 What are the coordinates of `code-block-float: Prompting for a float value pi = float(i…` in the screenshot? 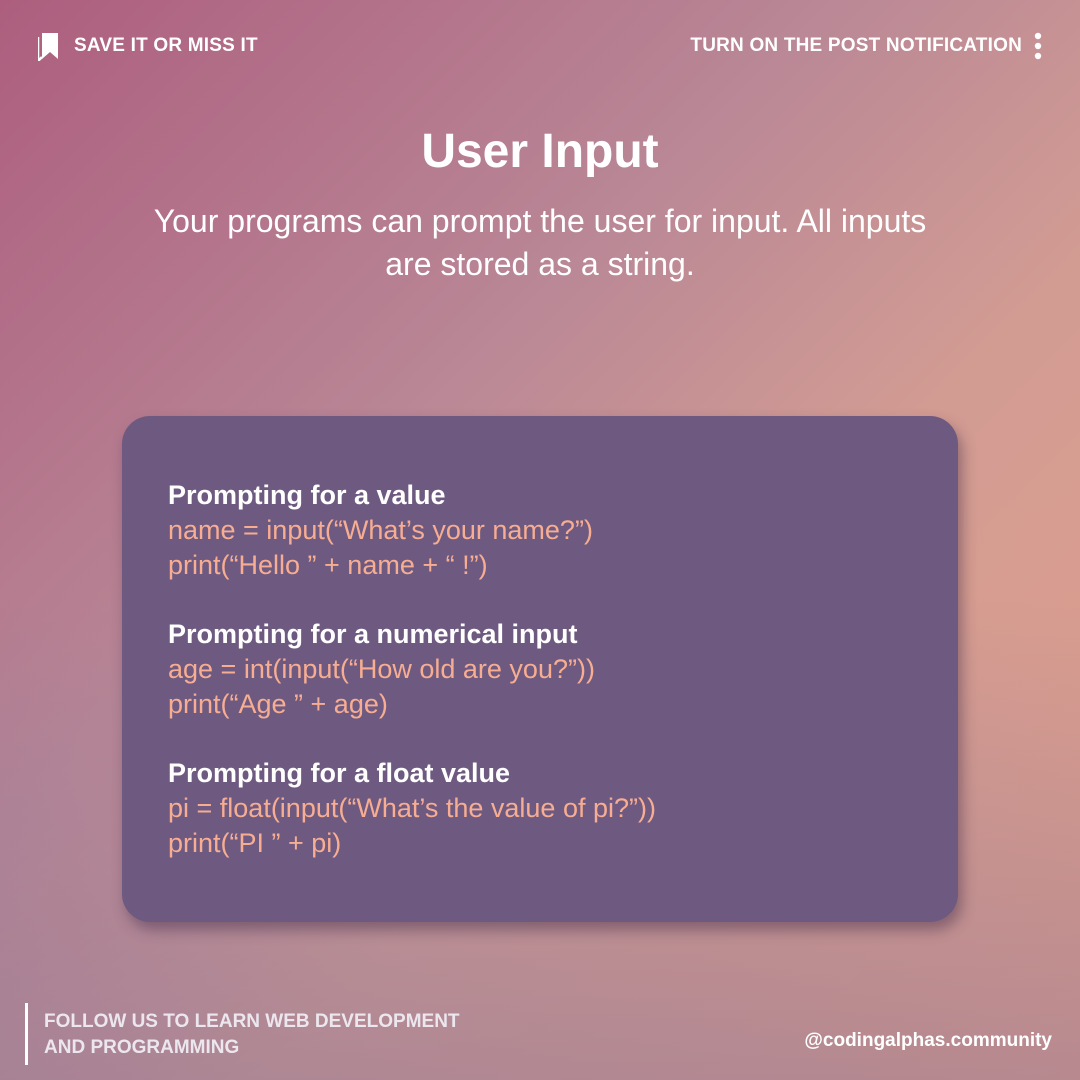 It's located at (540, 808).